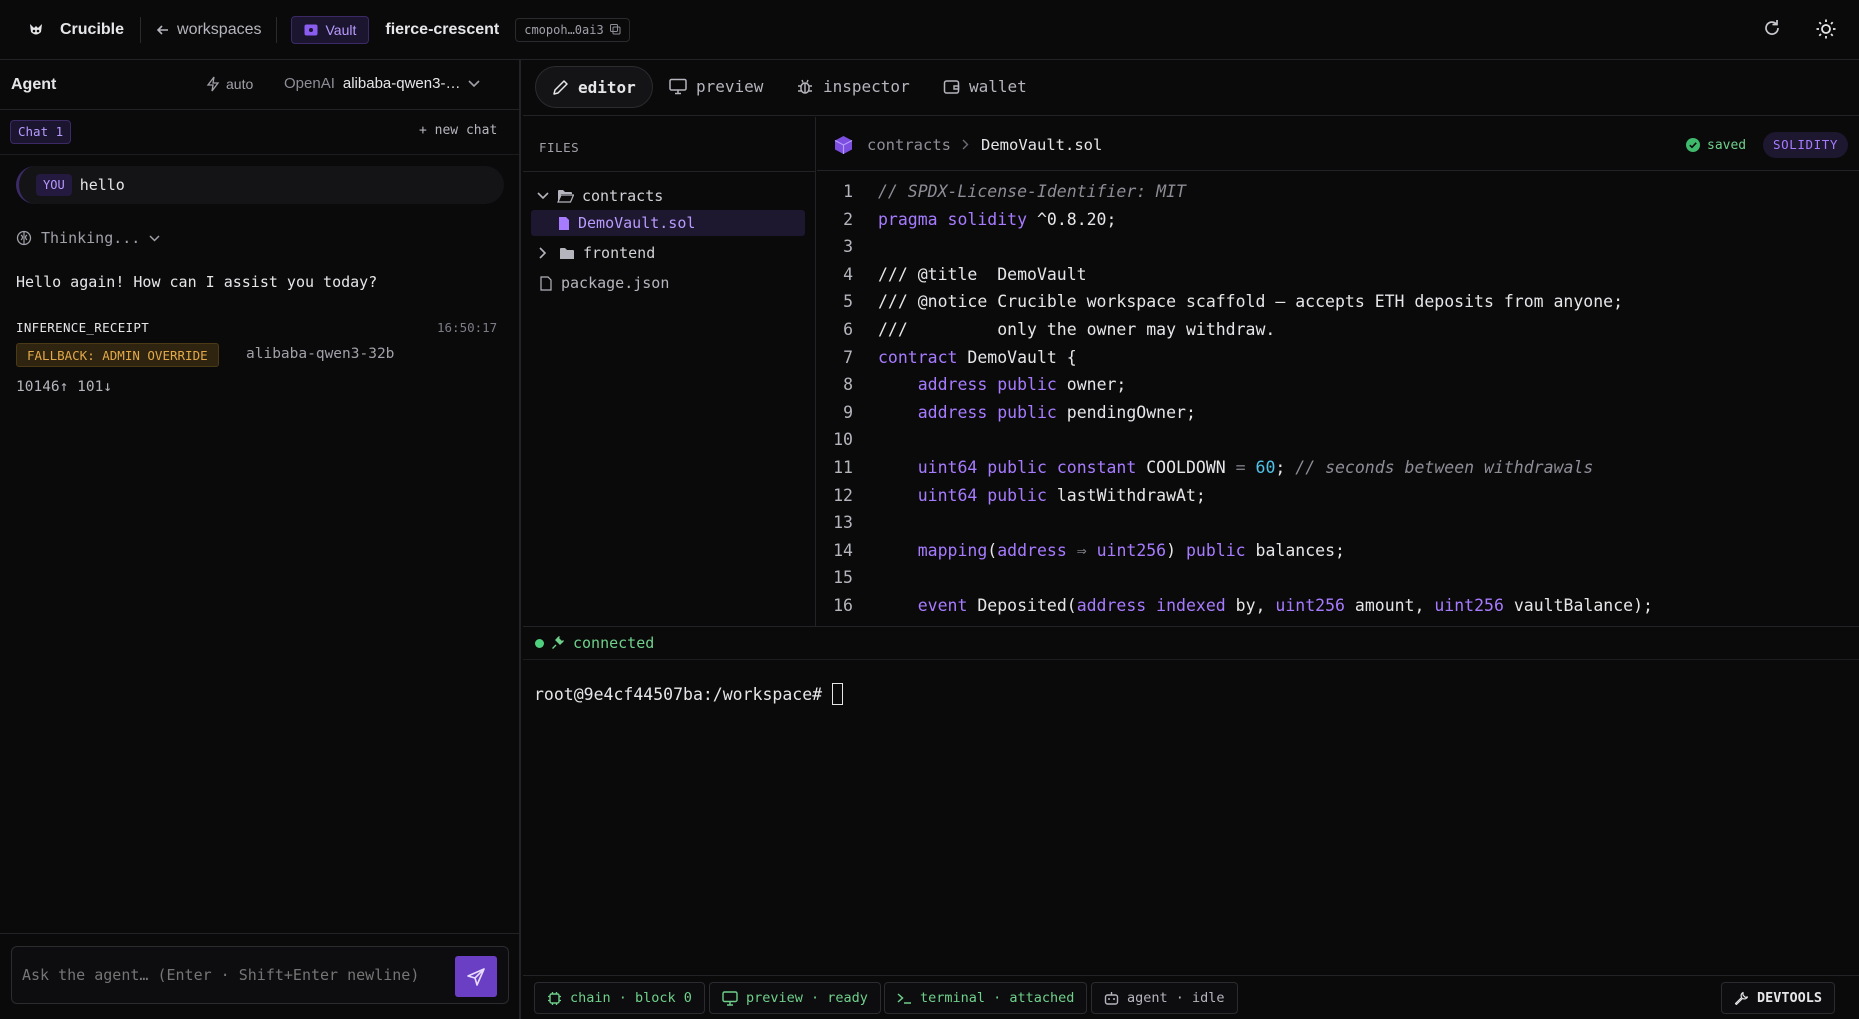  I want to click on tab-preview: preview, so click(716, 86).